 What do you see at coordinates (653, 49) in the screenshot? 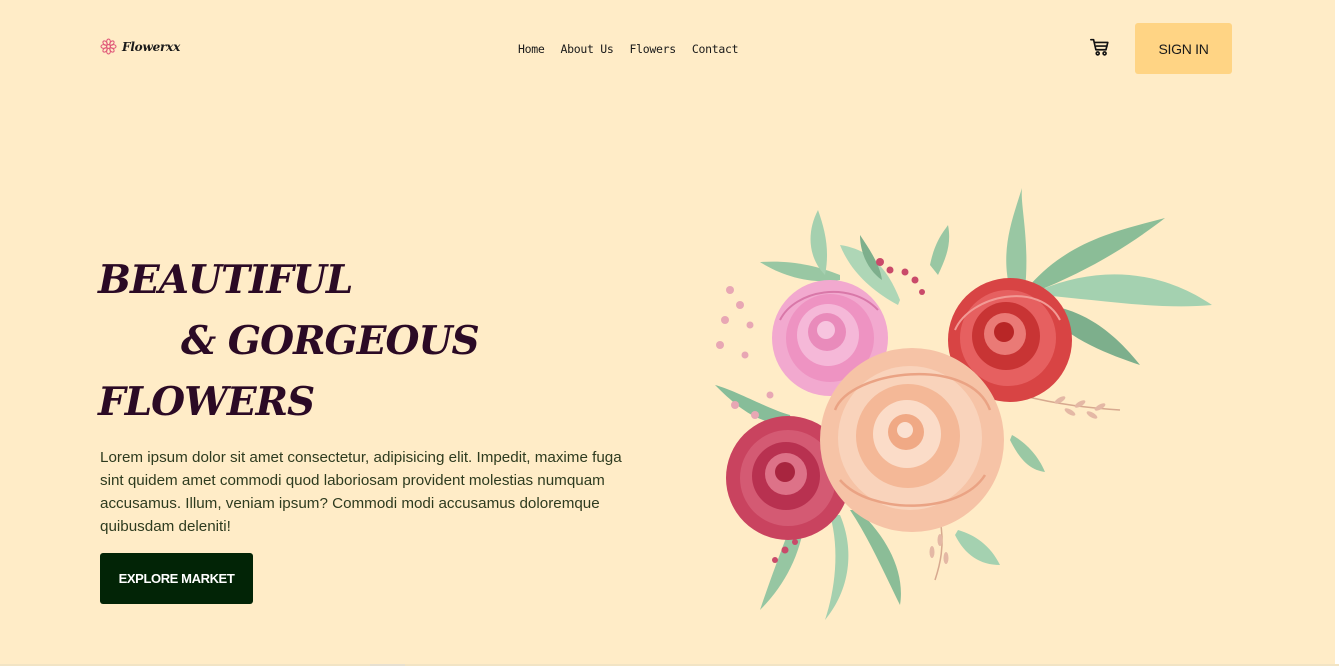
I see `nav-flowers: Flowers` at bounding box center [653, 49].